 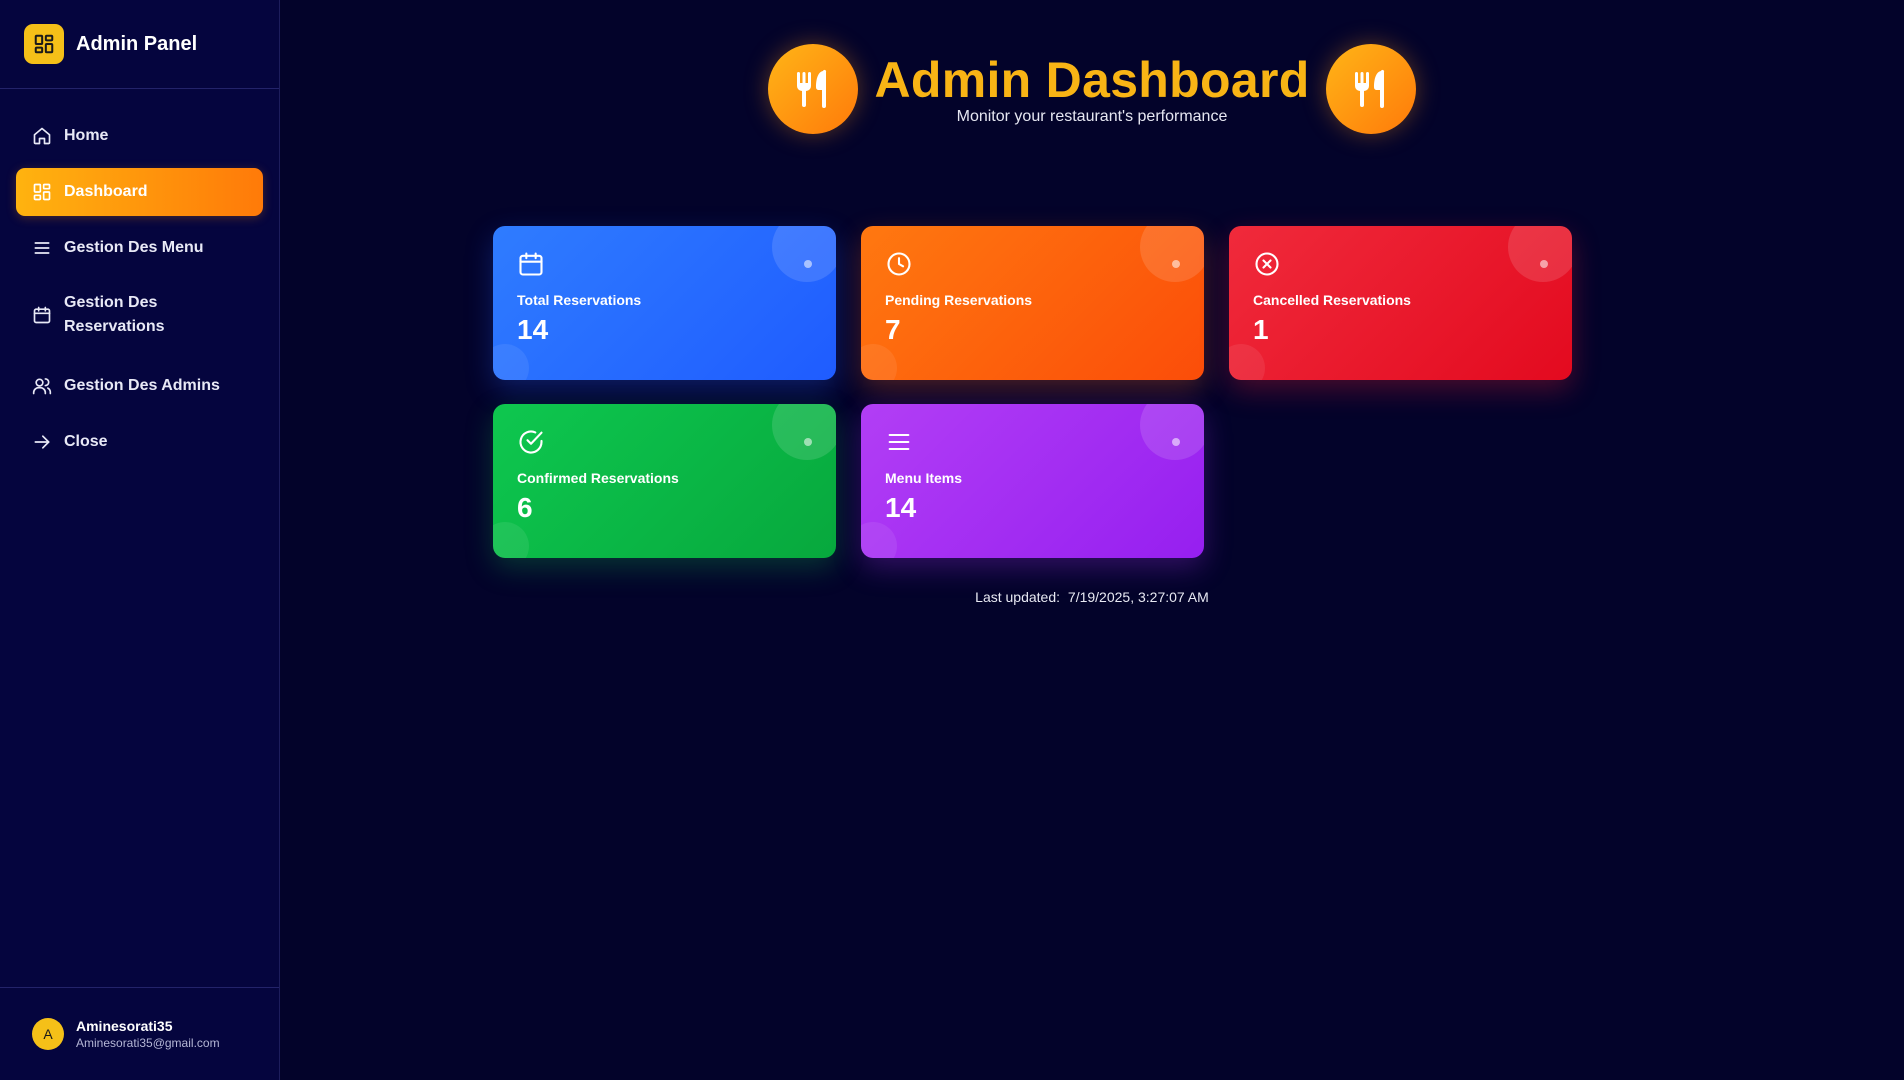 I want to click on stat-card-menu-items: Menu Items 14, so click(x=1032, y=481).